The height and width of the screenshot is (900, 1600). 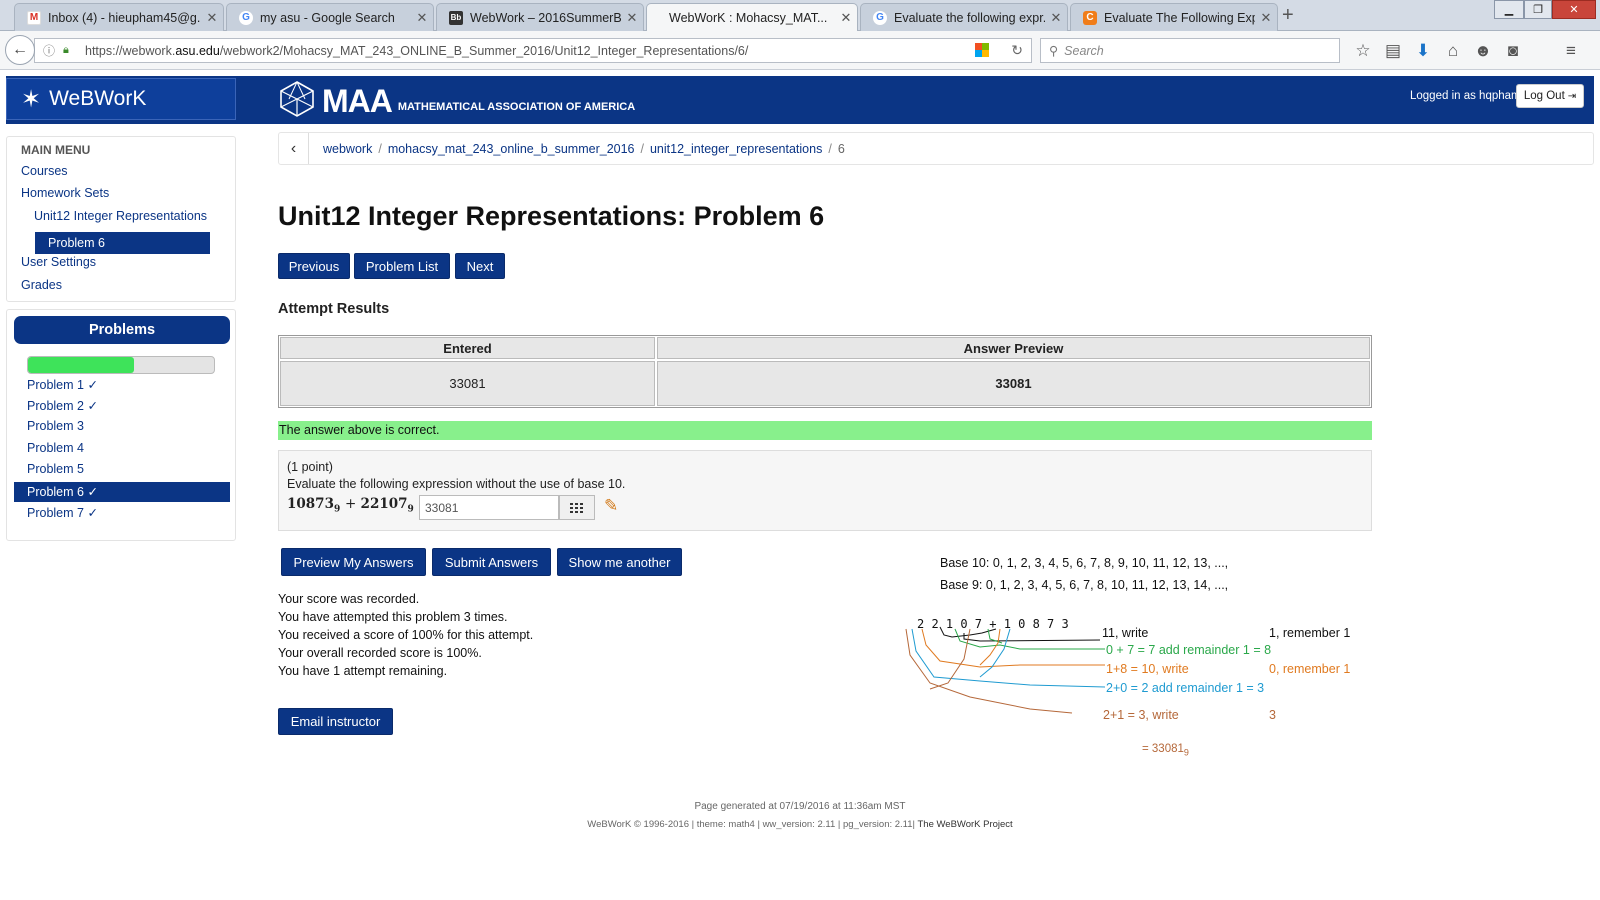 What do you see at coordinates (825, 430) in the screenshot?
I see `correct-message: The answer above is correct.` at bounding box center [825, 430].